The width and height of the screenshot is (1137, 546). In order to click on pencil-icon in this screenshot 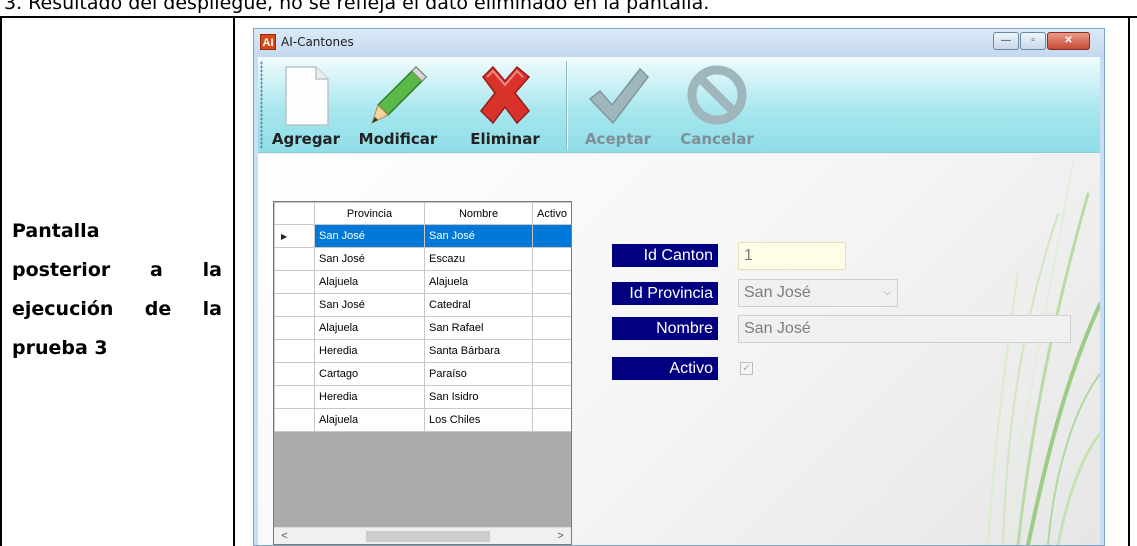, I will do `click(399, 94)`.